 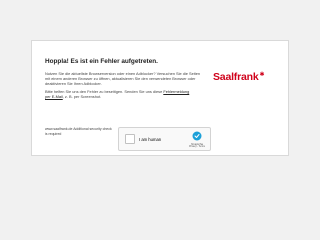 I want to click on logo-star-icon: ✱, so click(x=262, y=74).